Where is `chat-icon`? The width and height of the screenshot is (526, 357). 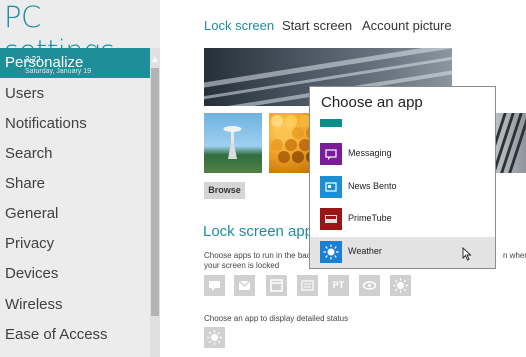 chat-icon is located at coordinates (214, 286).